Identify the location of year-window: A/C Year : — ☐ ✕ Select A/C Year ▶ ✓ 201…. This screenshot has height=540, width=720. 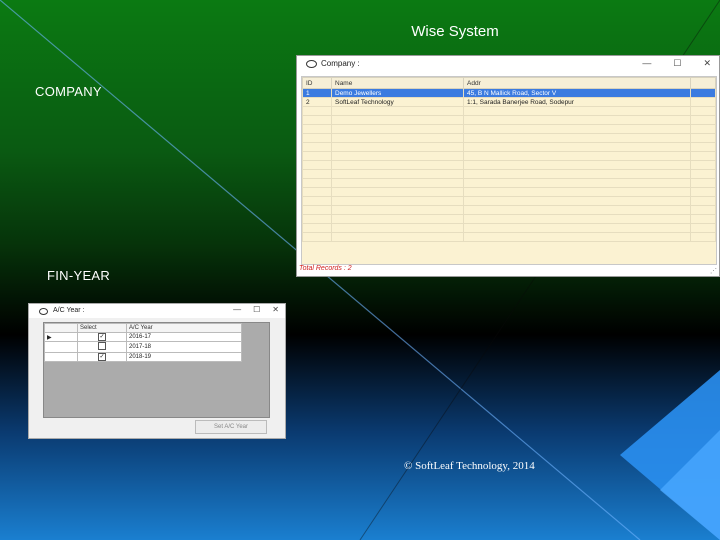
(157, 371).